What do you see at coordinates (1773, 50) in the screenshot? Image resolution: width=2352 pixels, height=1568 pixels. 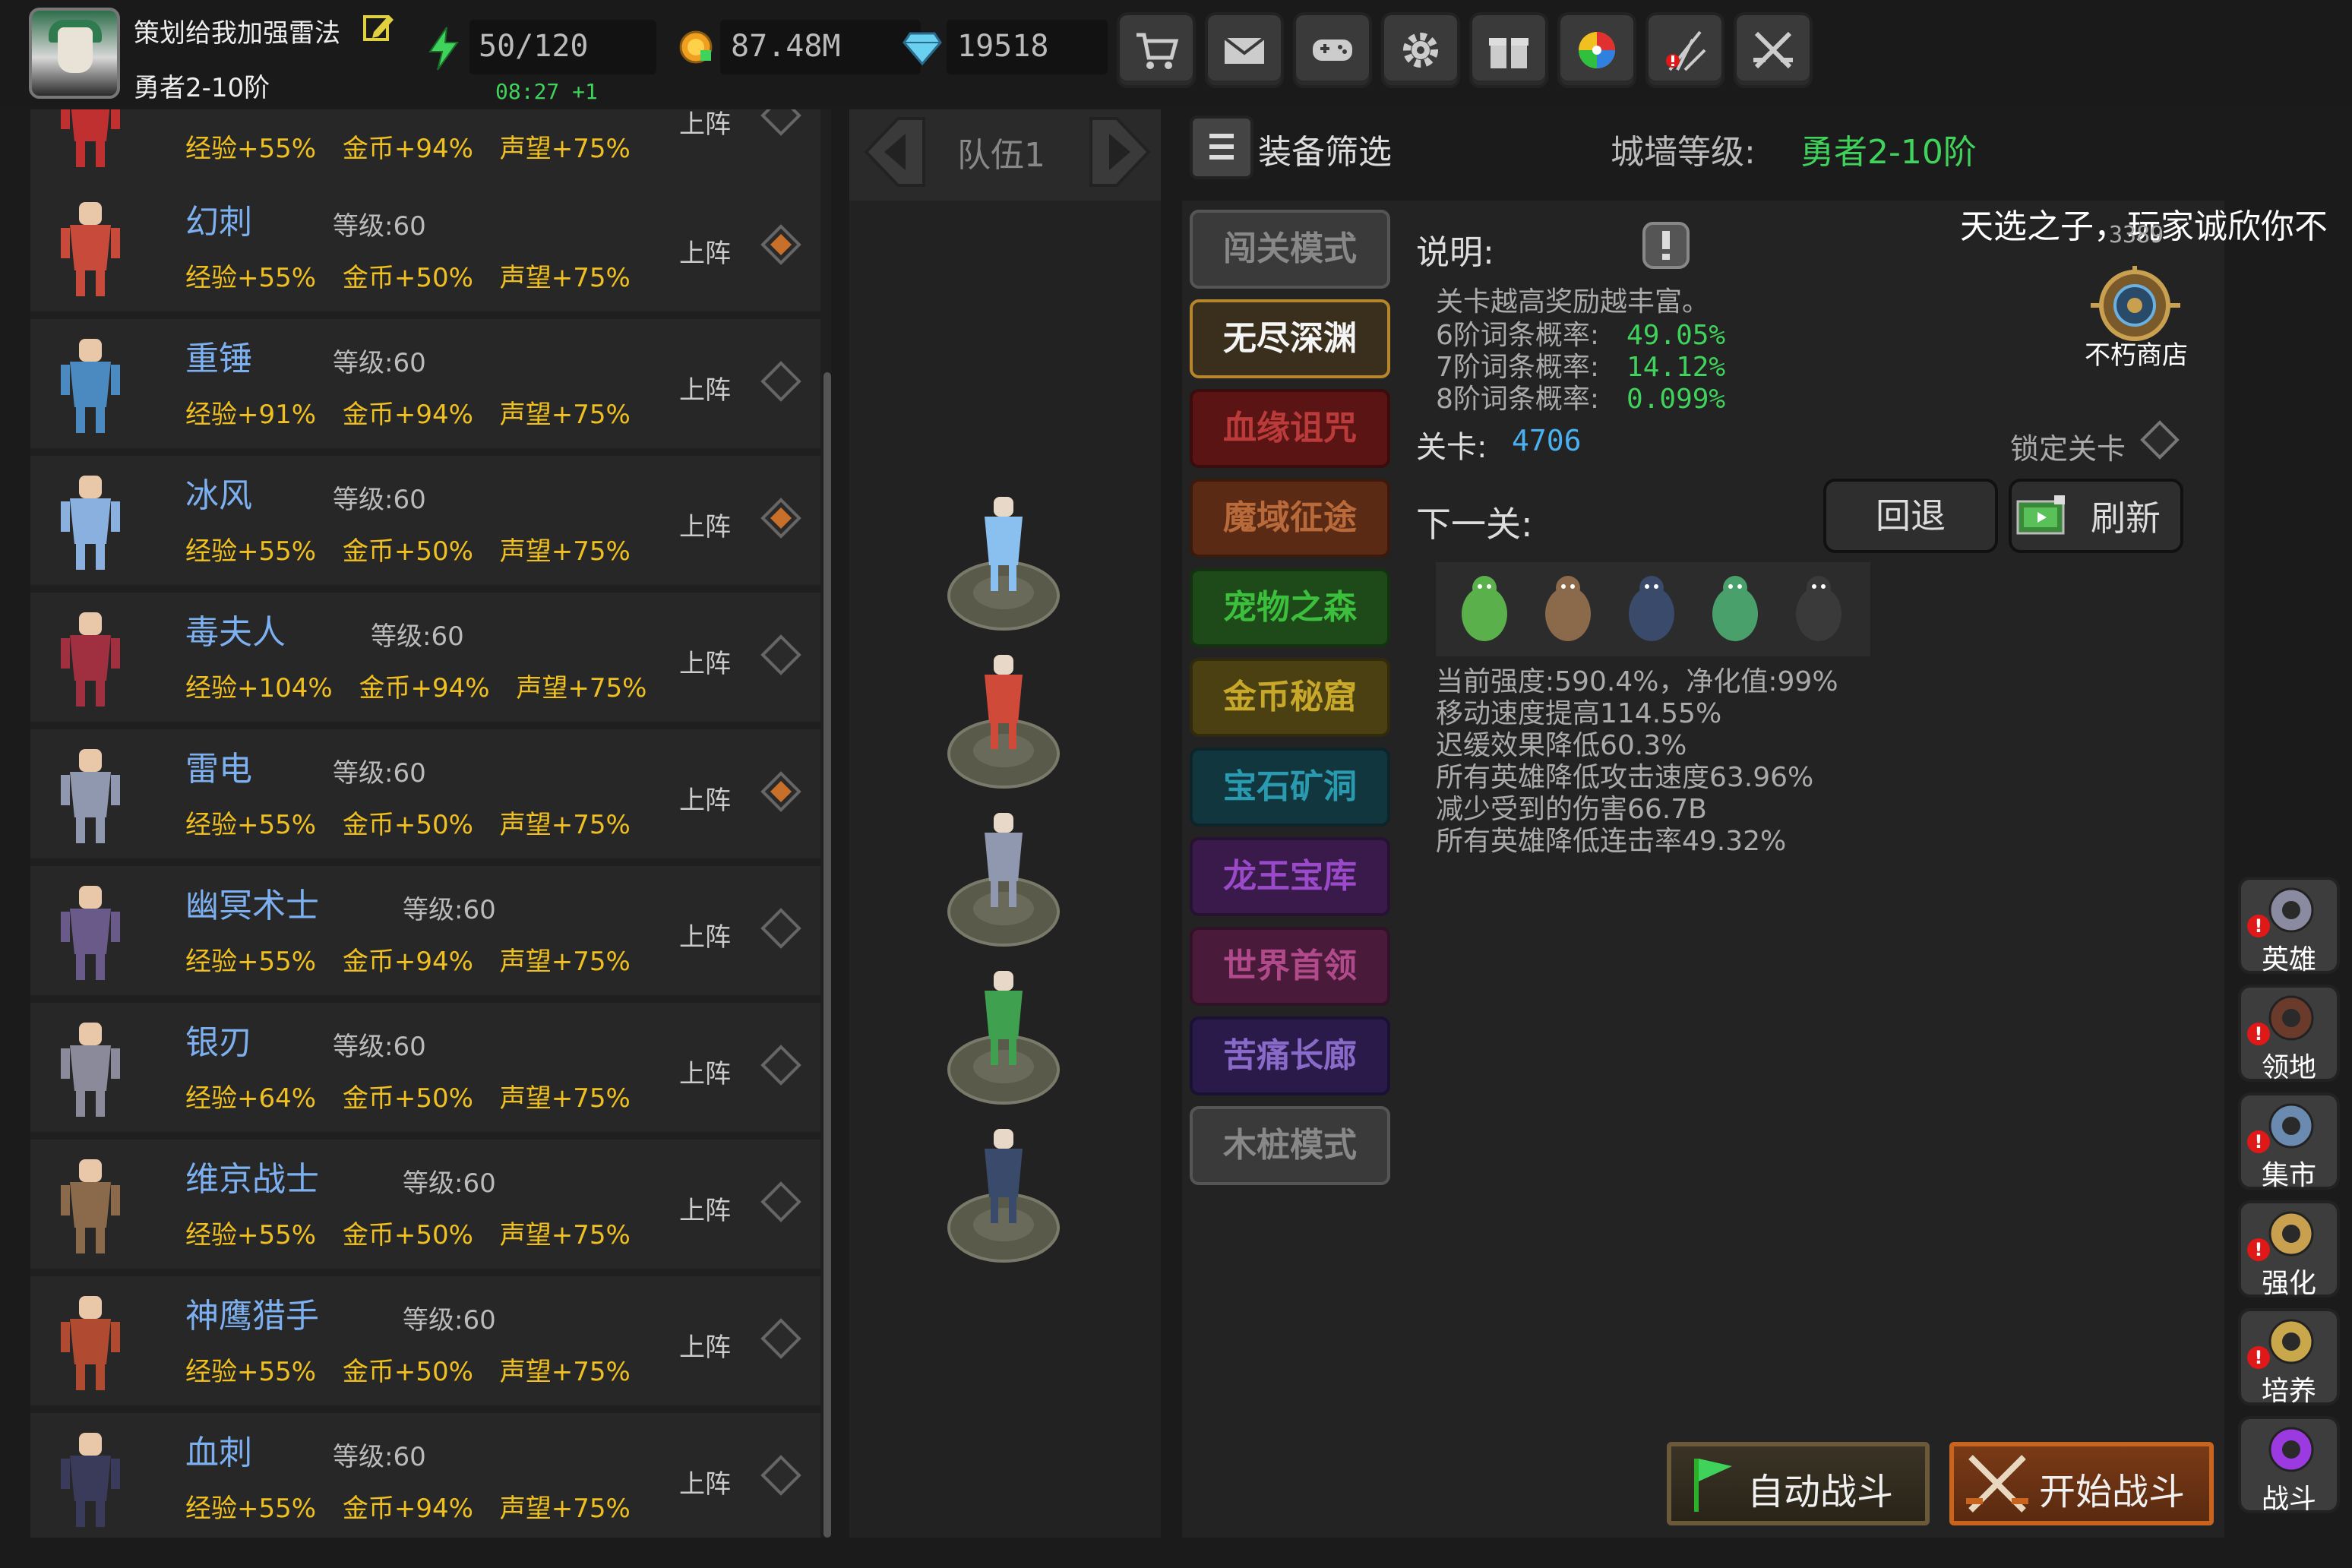 I see `battle-swords-button` at bounding box center [1773, 50].